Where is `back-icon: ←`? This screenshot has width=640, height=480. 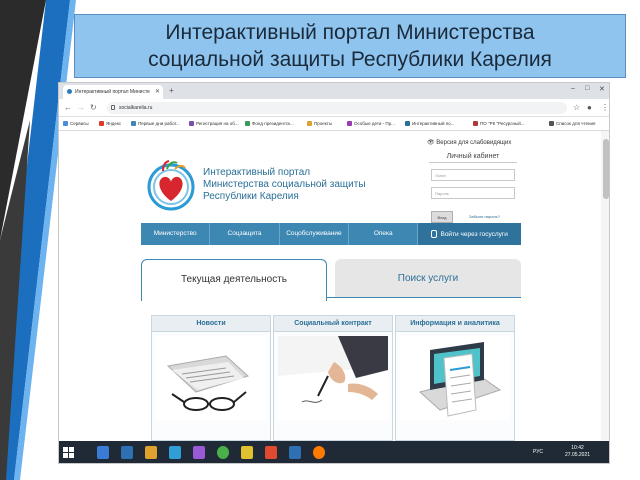 back-icon: ← is located at coordinates (68, 107).